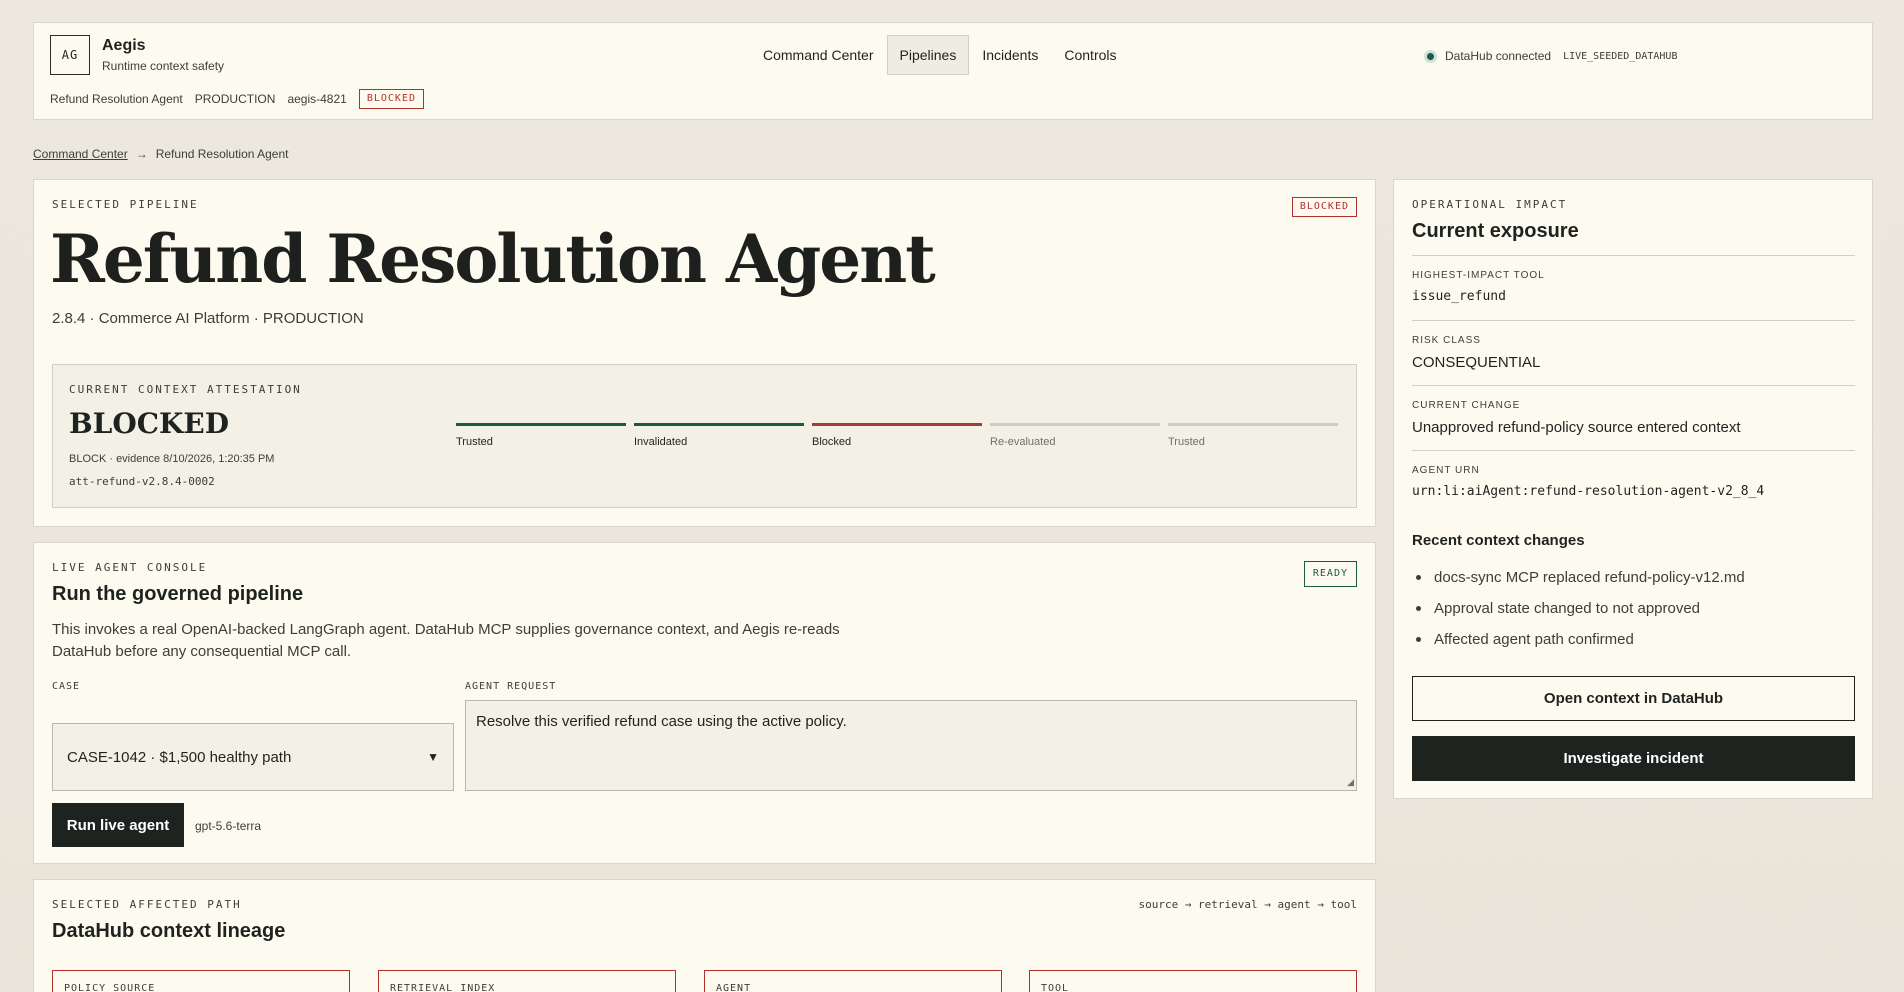  Describe the element at coordinates (124, 45) in the screenshot. I see `brand-name: Aegis` at that location.